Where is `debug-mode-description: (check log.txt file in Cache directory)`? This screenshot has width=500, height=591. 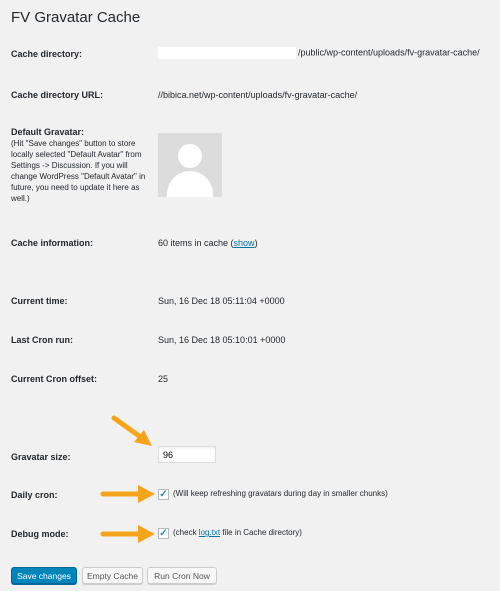 debug-mode-description: (check log.txt file in Cache directory) is located at coordinates (237, 532).